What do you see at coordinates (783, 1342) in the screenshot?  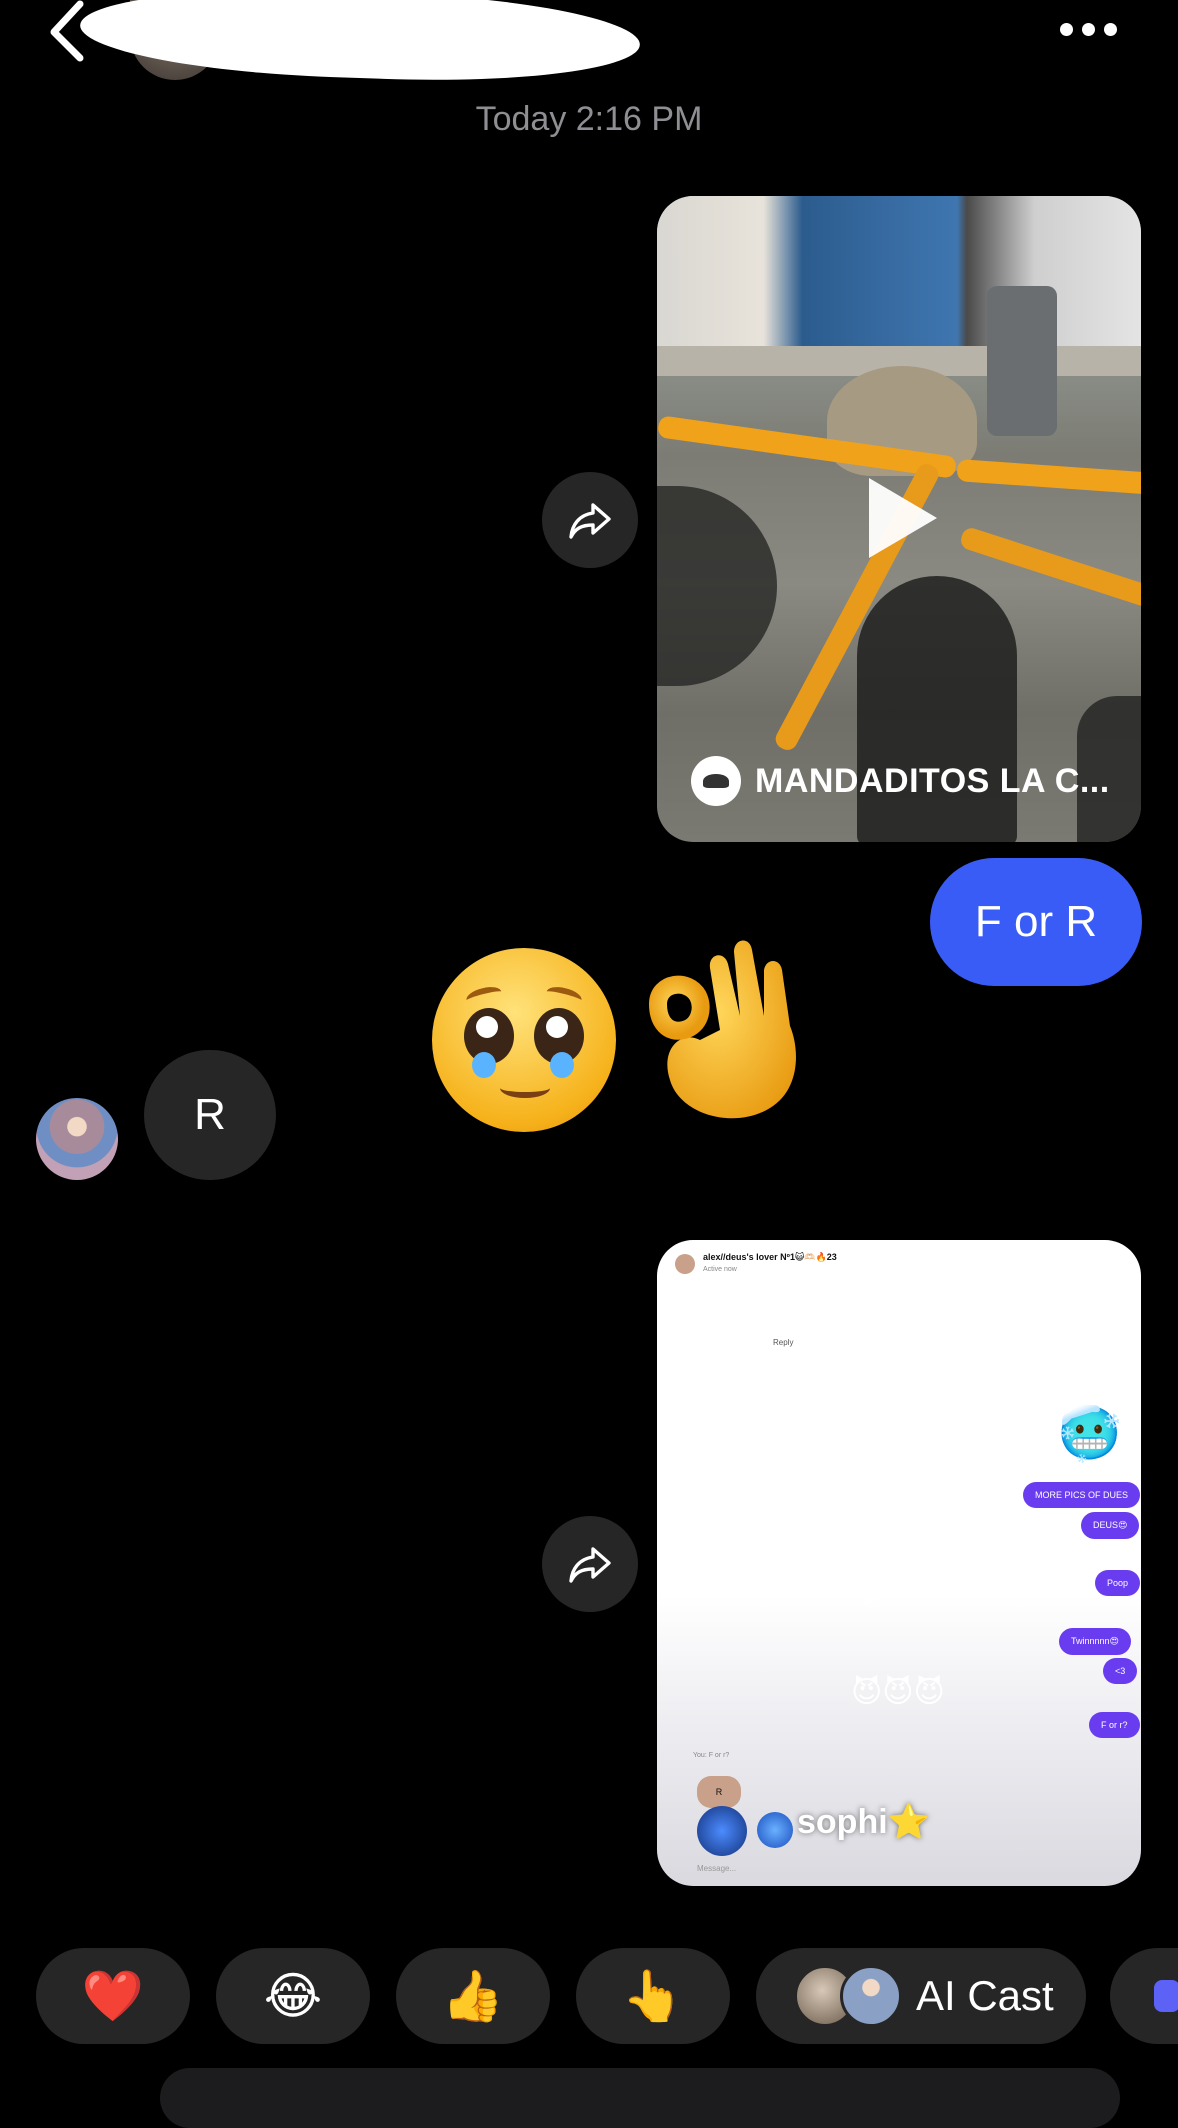 I see `mini-reply-label: Reply` at bounding box center [783, 1342].